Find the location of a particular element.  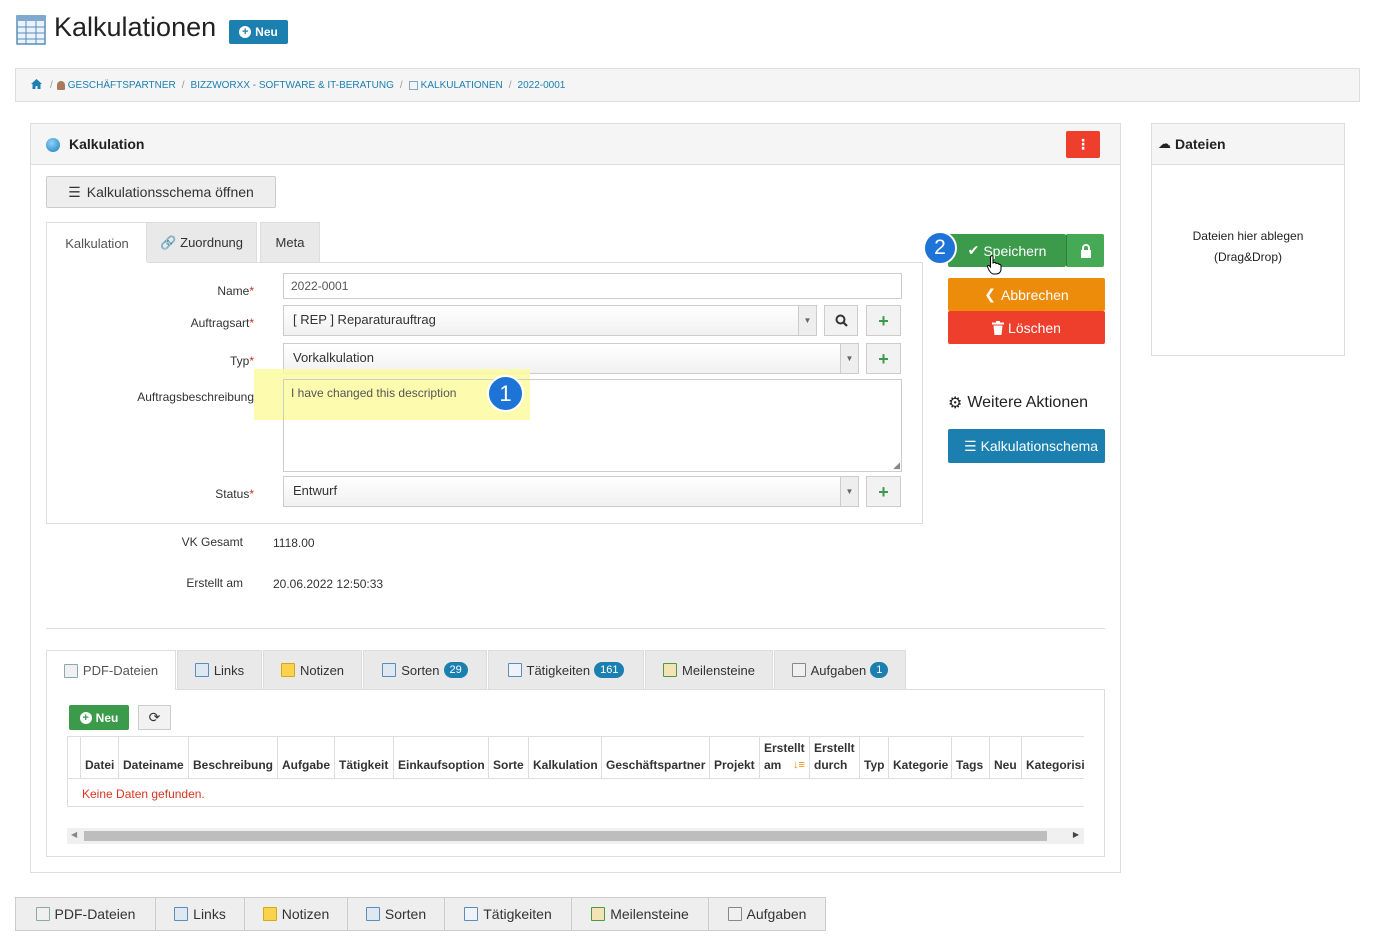

col-kategorie: Kategorie is located at coordinates (920, 758).